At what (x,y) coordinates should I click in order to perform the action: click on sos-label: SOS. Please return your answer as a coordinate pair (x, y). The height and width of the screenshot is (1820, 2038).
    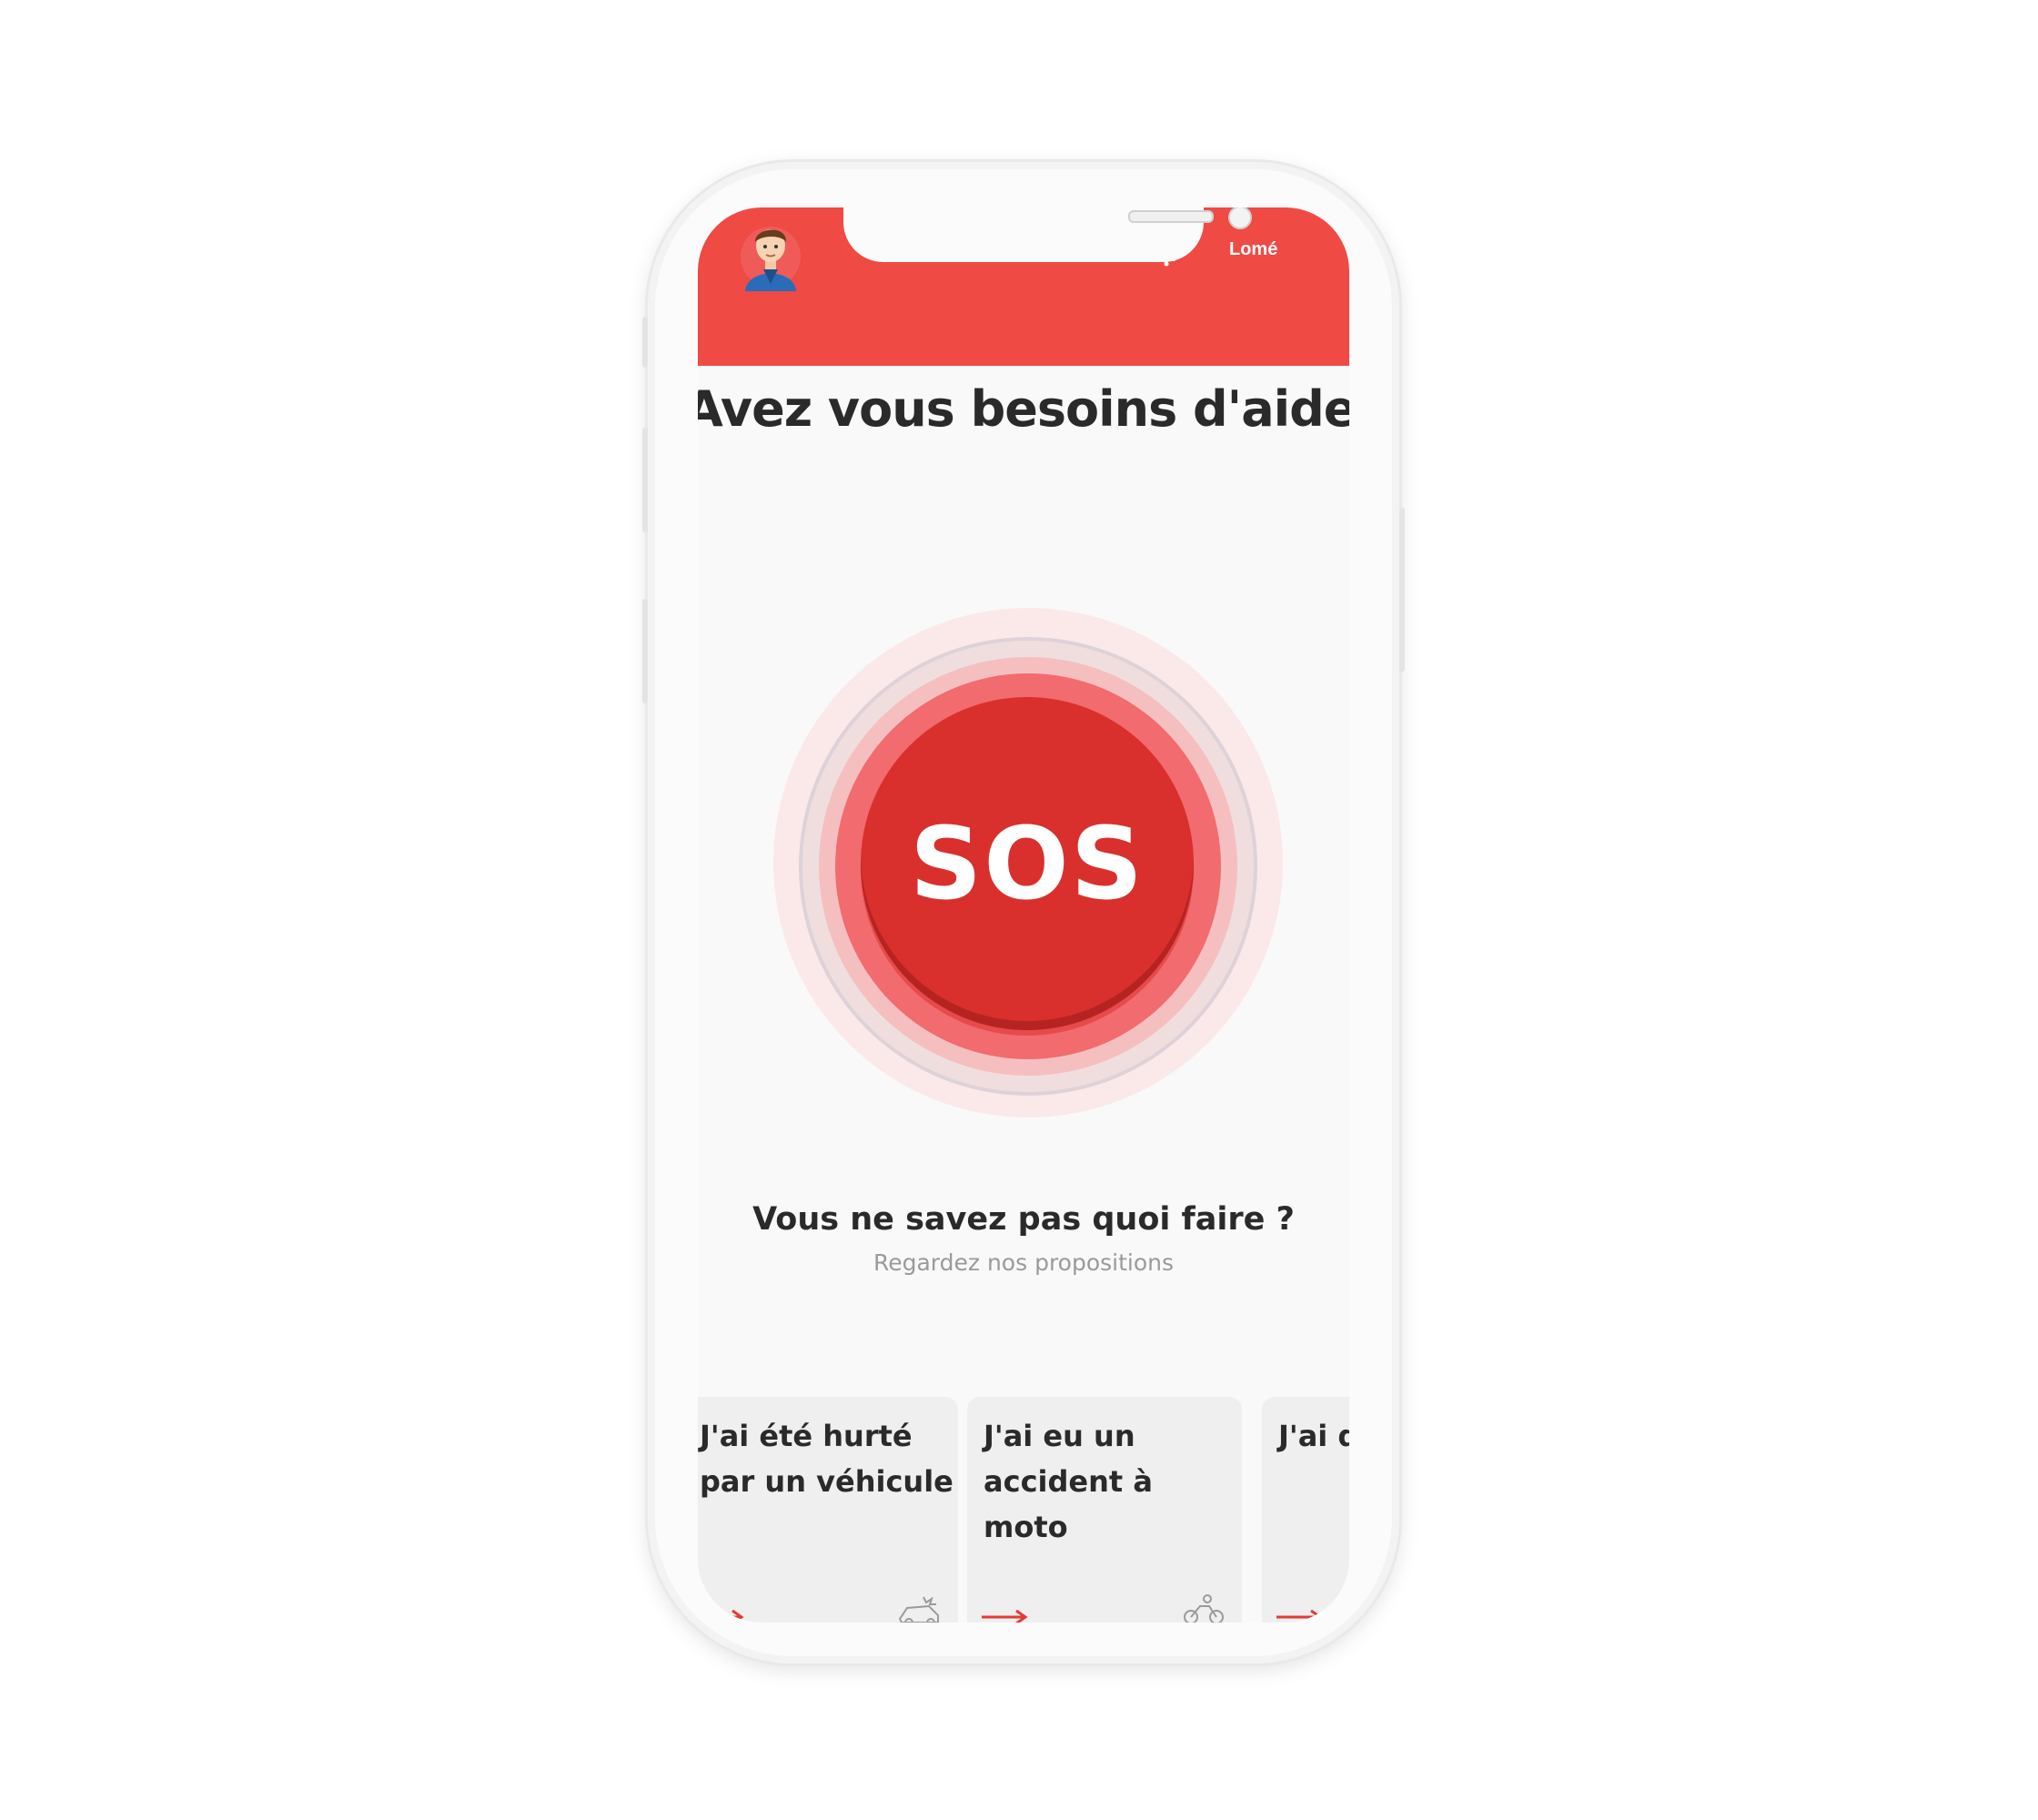
    Looking at the image, I should click on (1027, 864).